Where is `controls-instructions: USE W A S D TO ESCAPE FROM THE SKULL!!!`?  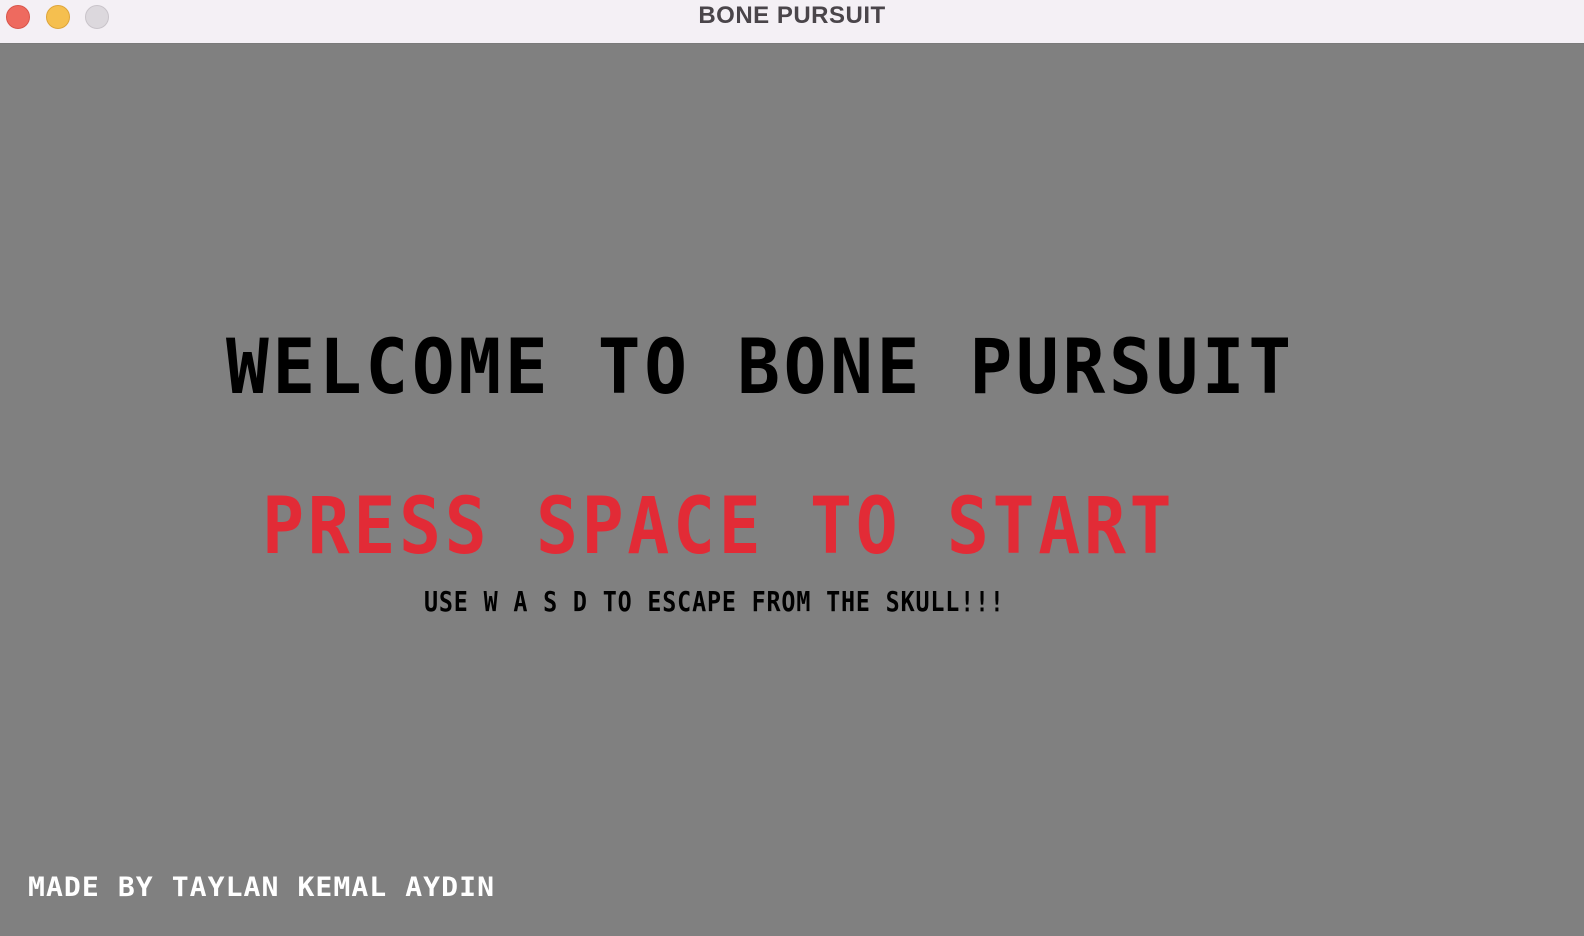 controls-instructions: USE W A S D TO ESCAPE FROM THE SKULL!!! is located at coordinates (714, 601).